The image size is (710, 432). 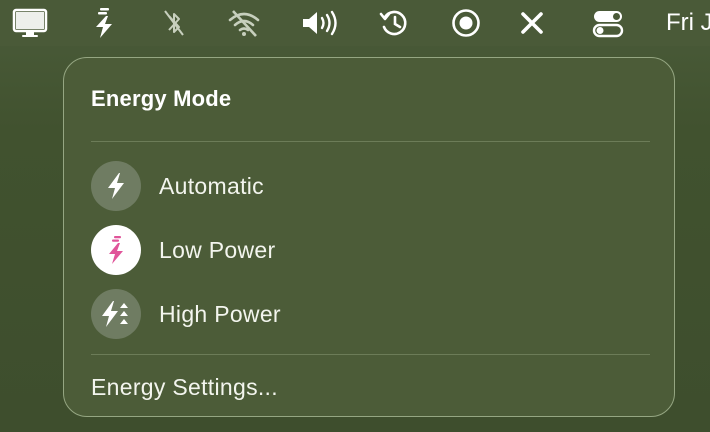 I want to click on energy-mode-menu-item, so click(x=104, y=23).